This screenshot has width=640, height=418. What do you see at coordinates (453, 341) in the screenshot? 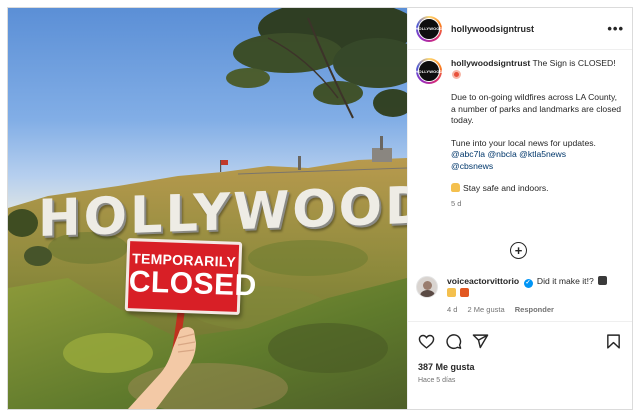
I see `comment-icon` at bounding box center [453, 341].